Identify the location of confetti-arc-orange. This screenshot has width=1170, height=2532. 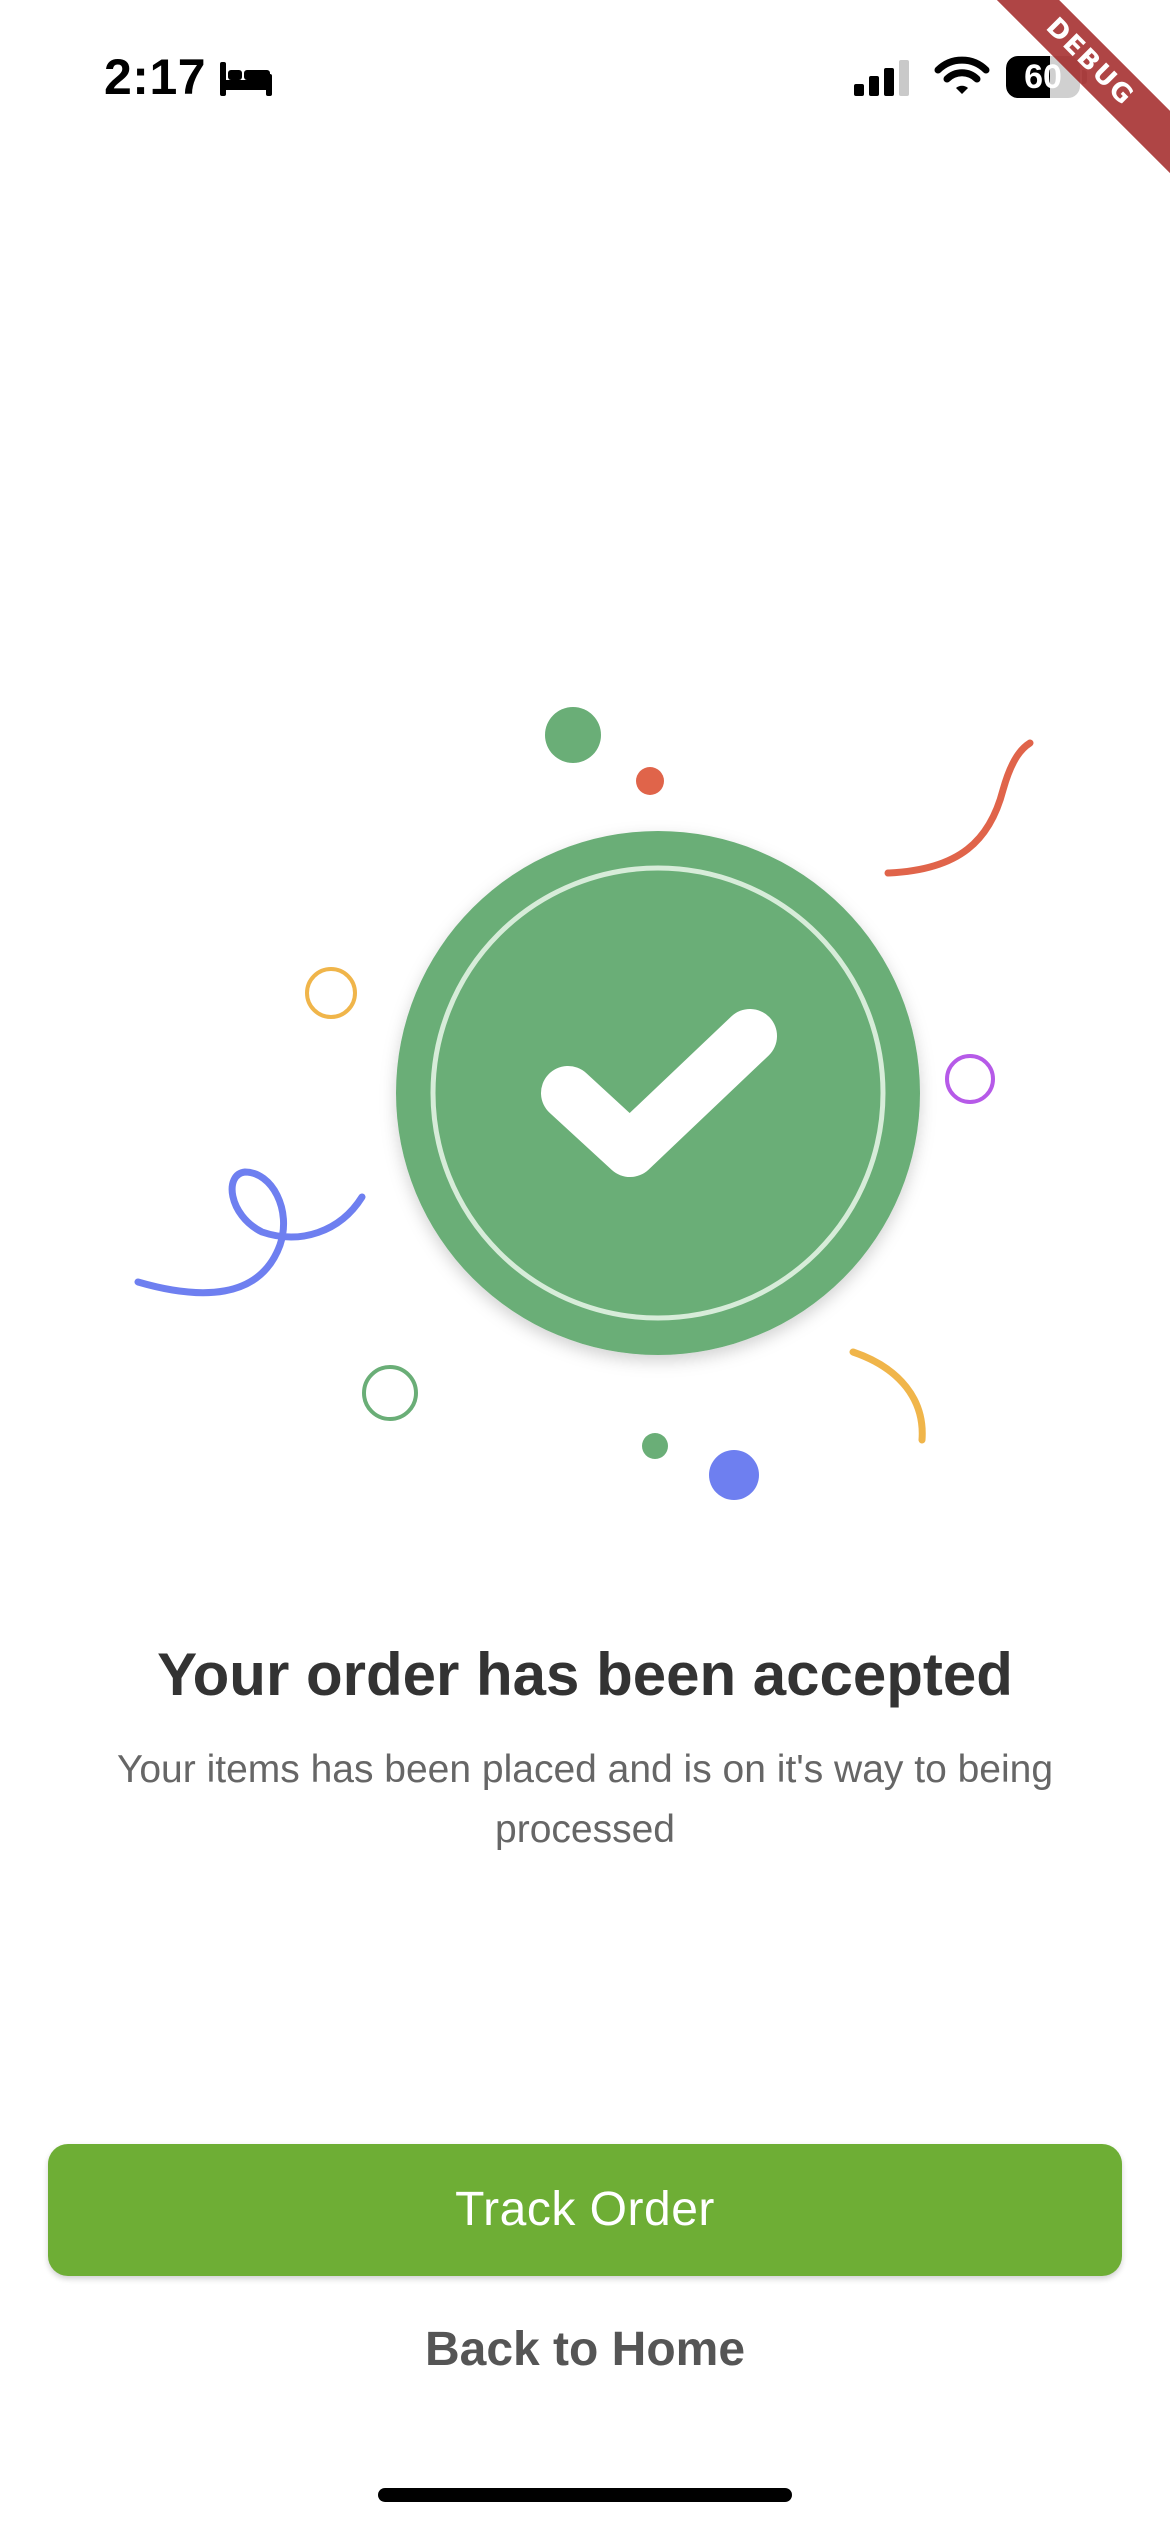
(887, 1396).